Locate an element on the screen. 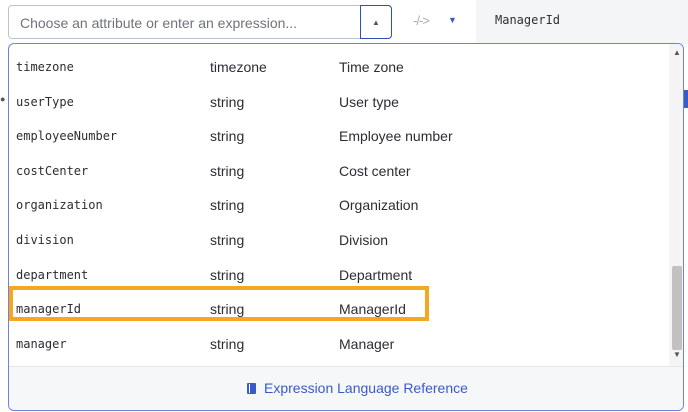  attribute-name: manager is located at coordinates (41, 343).